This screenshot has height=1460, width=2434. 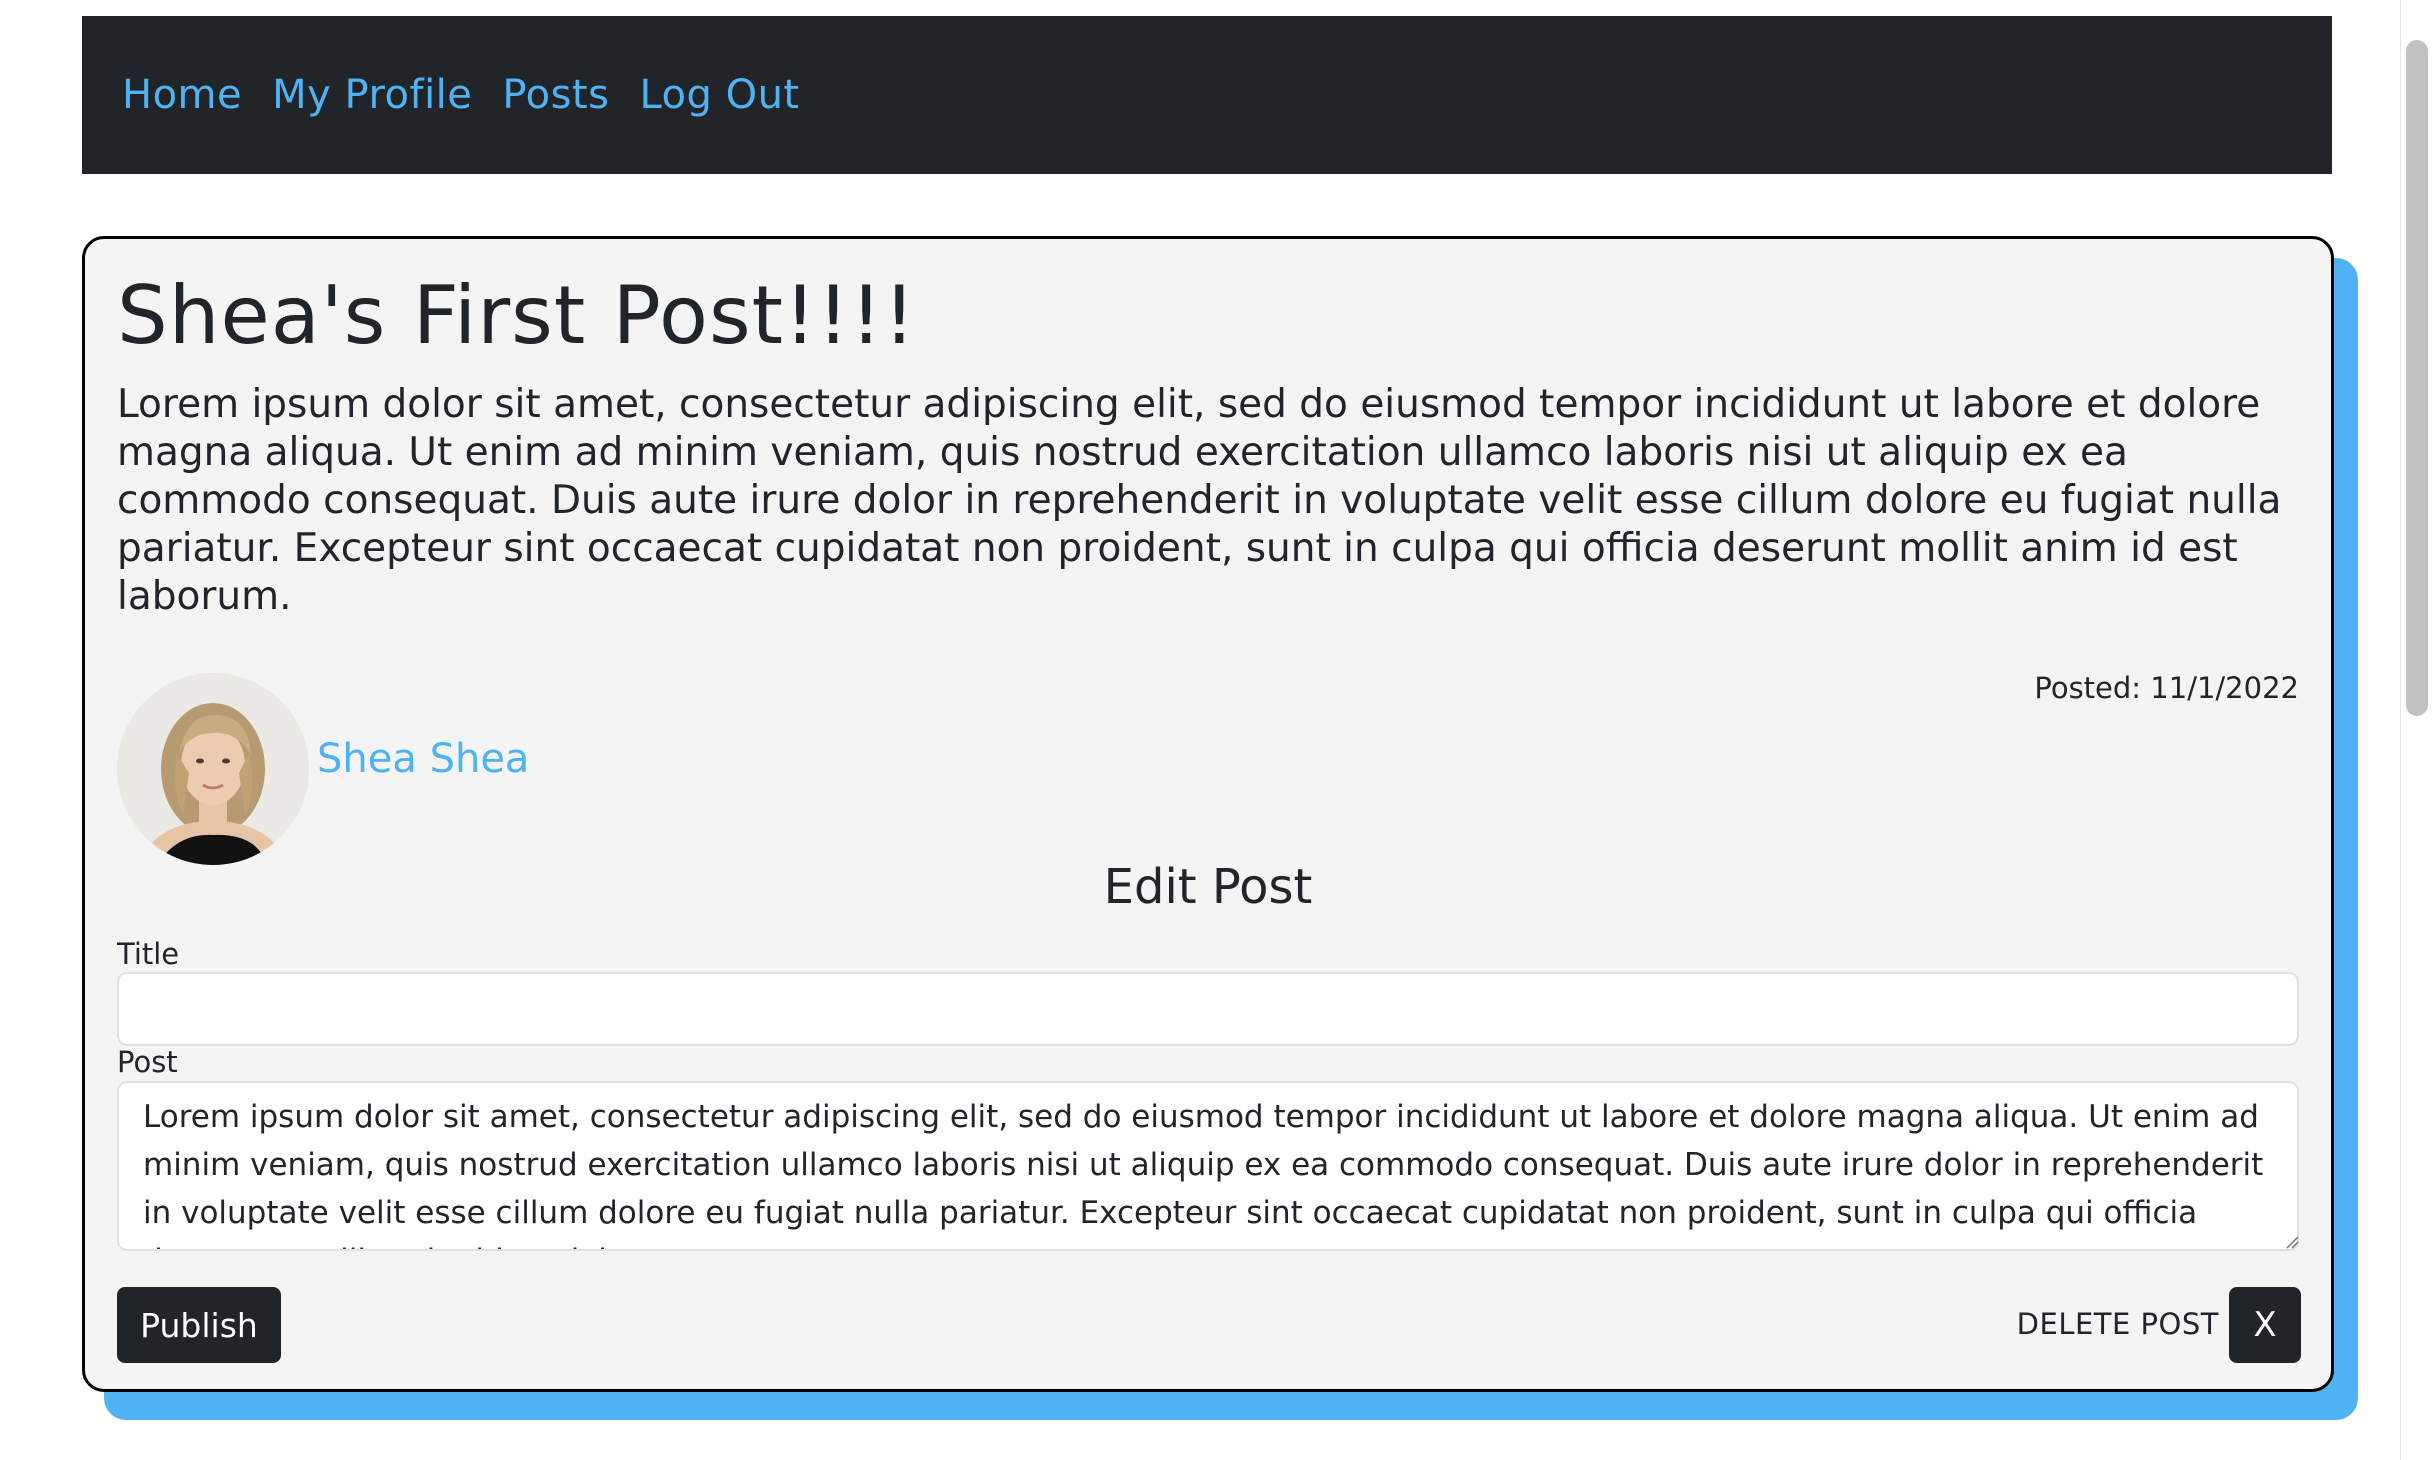 I want to click on nav-link-home: Home, so click(x=182, y=95).